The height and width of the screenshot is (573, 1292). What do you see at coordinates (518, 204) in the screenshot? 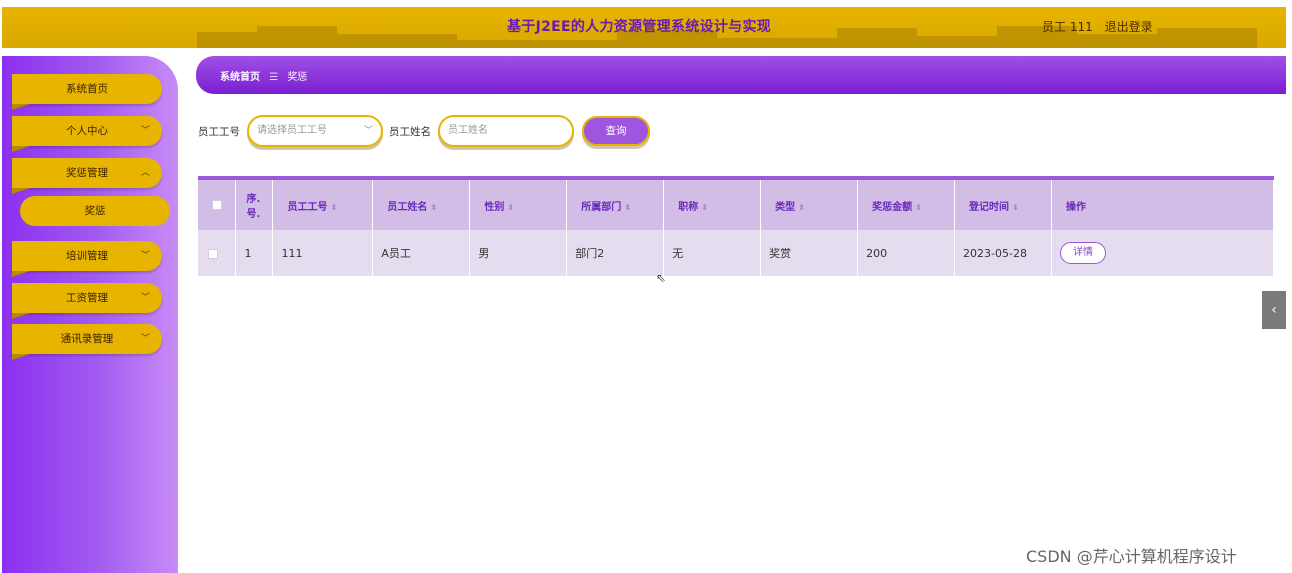
I see `col-gender: 性别 ⬍` at bounding box center [518, 204].